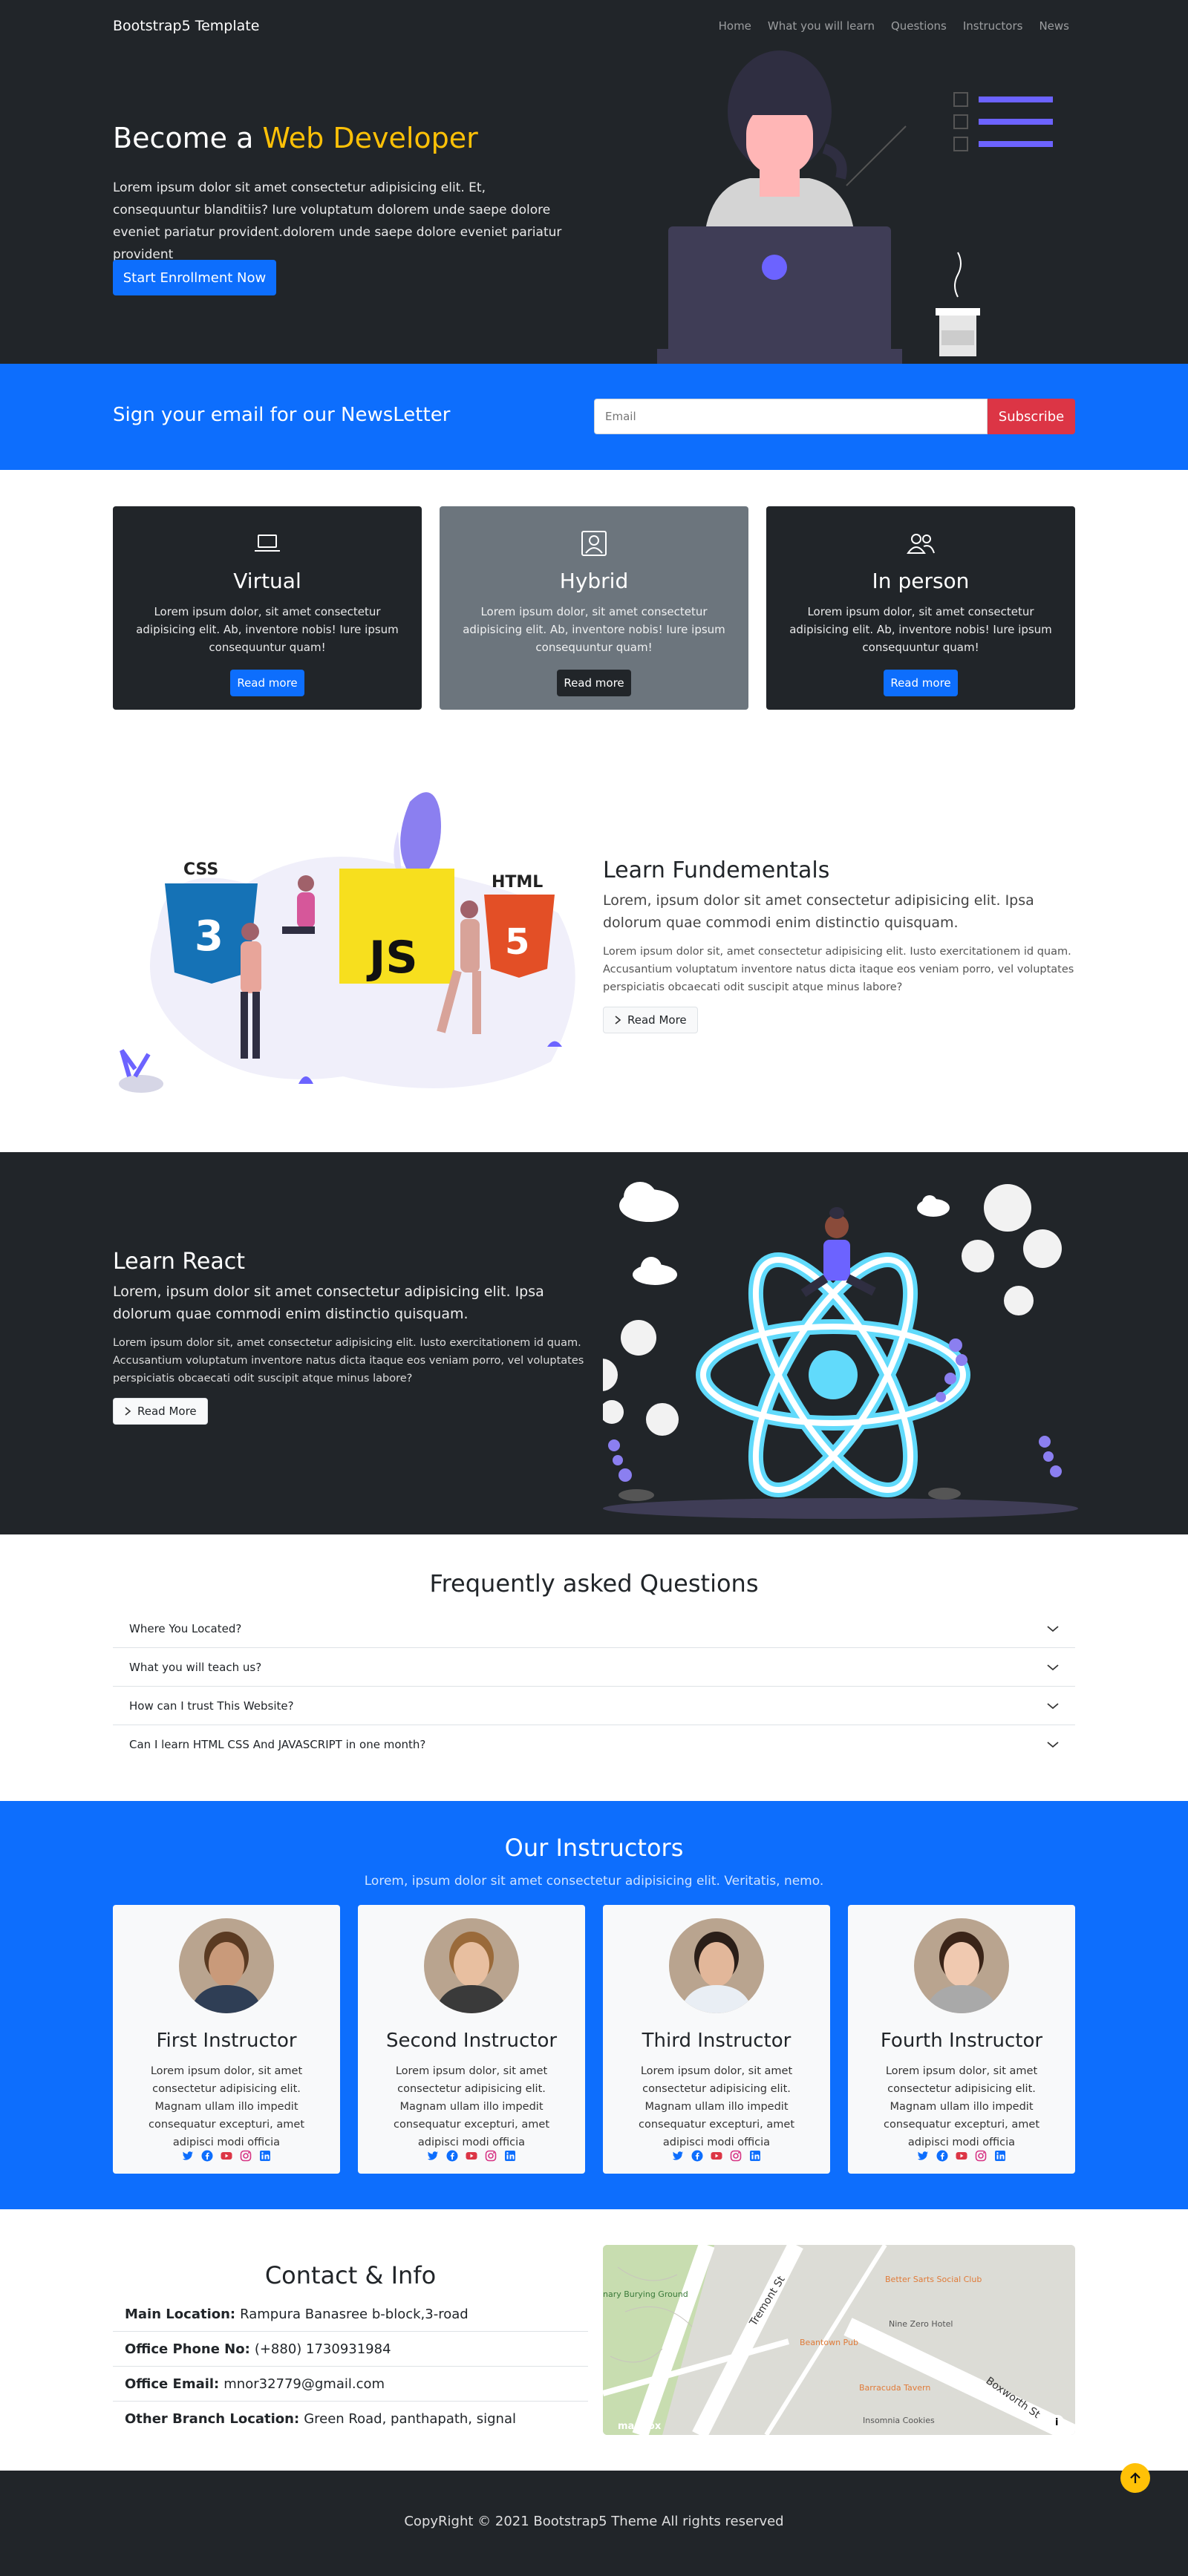 This screenshot has height=2576, width=1188. I want to click on faq-item: Where You Located?, so click(594, 1629).